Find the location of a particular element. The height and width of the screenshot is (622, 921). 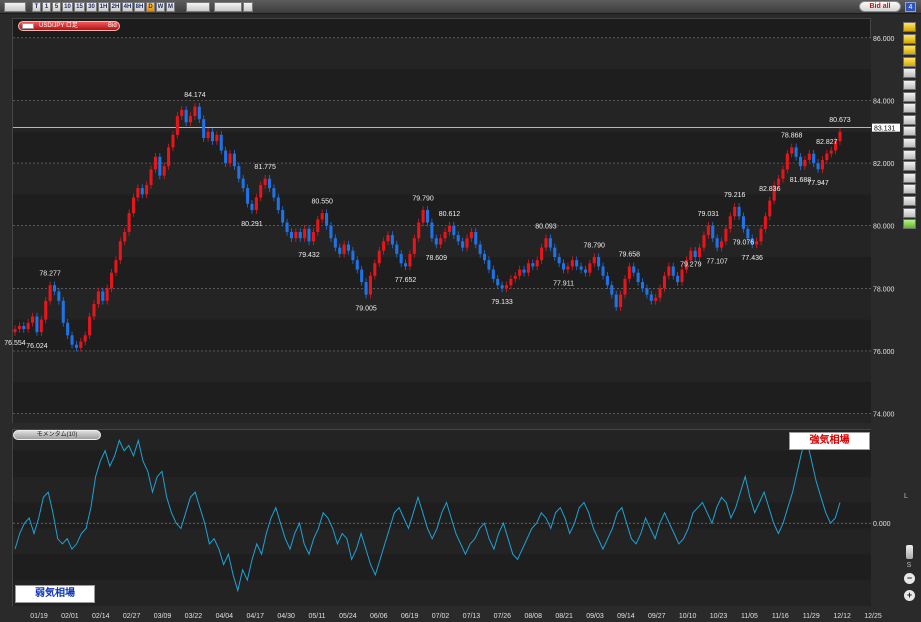

paint-tool-icon is located at coordinates (909, 189).